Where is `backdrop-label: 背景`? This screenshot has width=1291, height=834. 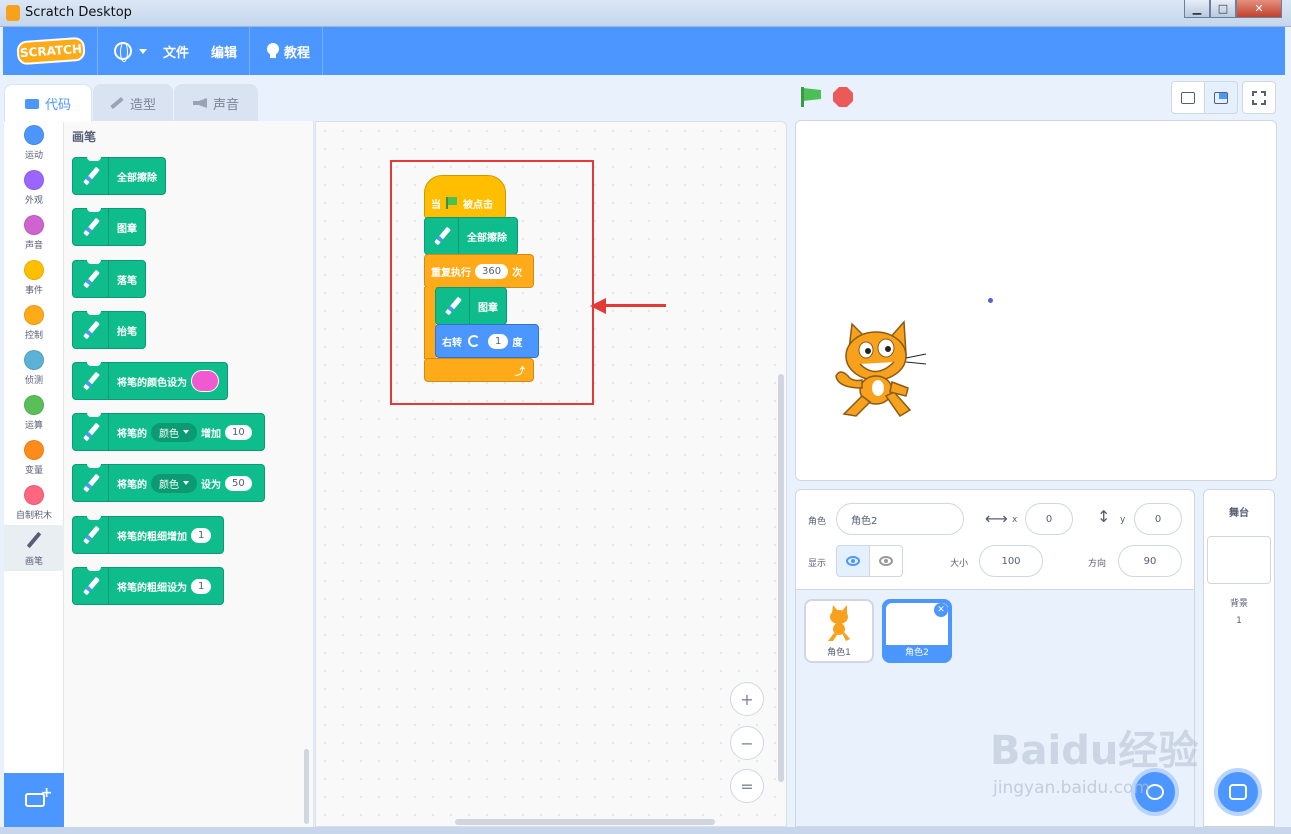 backdrop-label: 背景 is located at coordinates (1238, 604).